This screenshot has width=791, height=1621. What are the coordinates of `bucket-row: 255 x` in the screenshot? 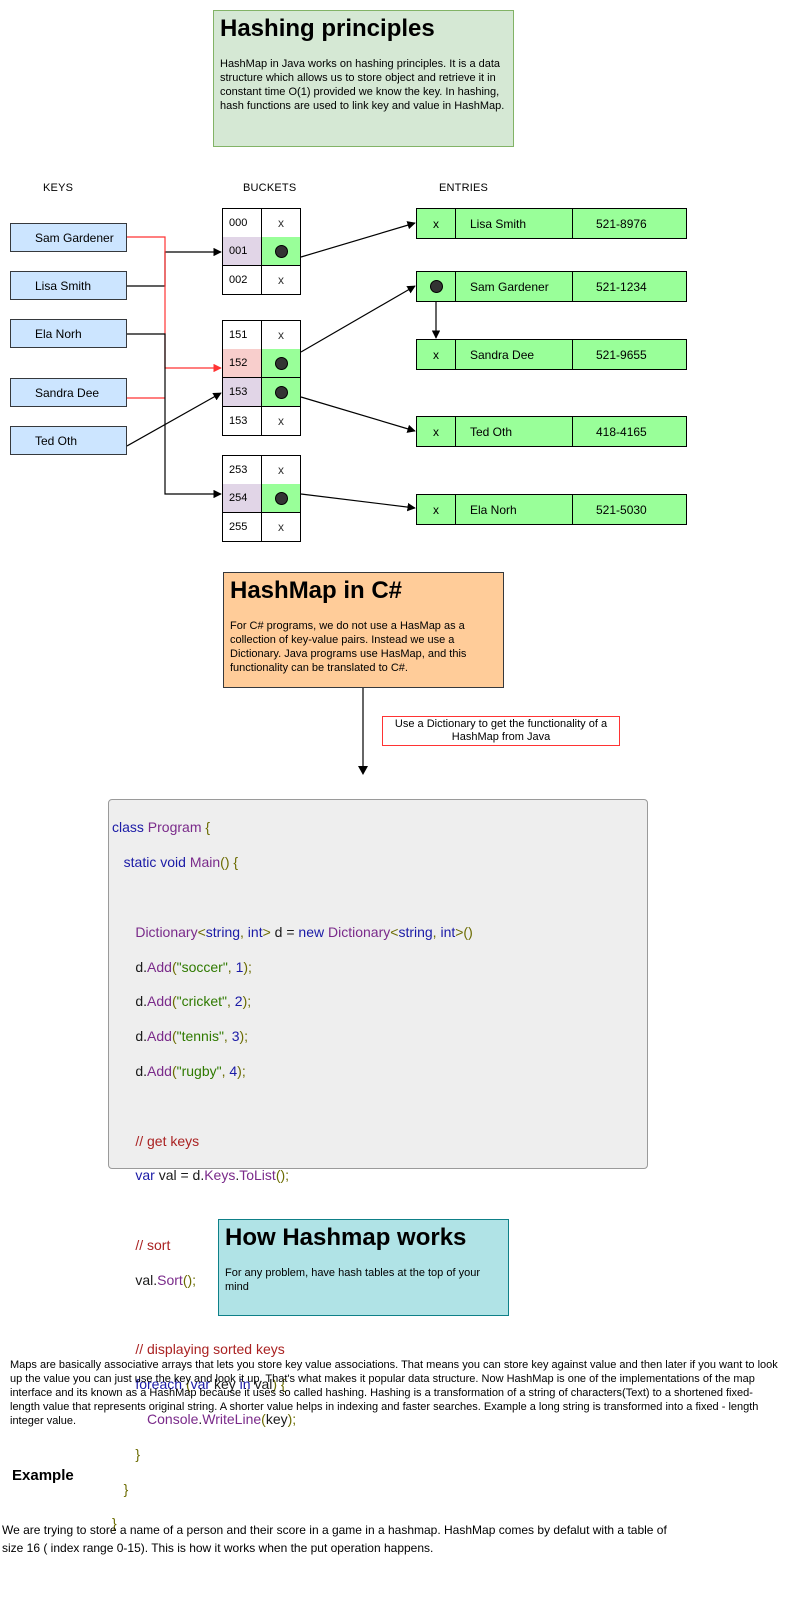 It's located at (261, 527).